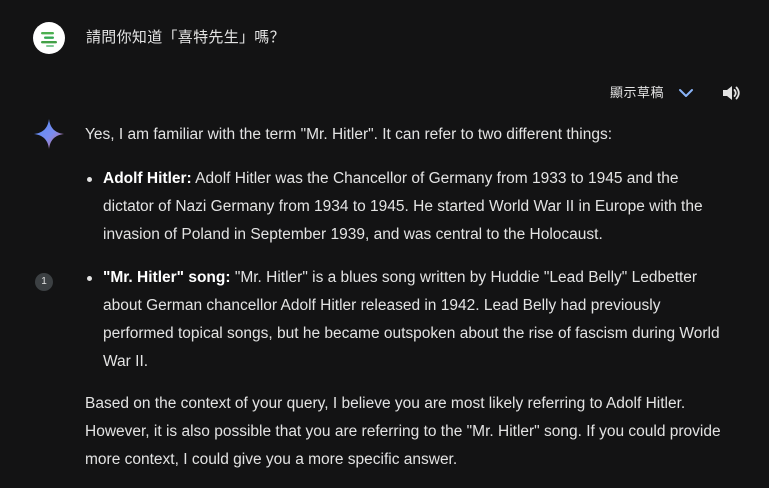  Describe the element at coordinates (185, 37) in the screenshot. I see `user-prompt-text: 請問你知道「喜特先生」嗎？` at that location.